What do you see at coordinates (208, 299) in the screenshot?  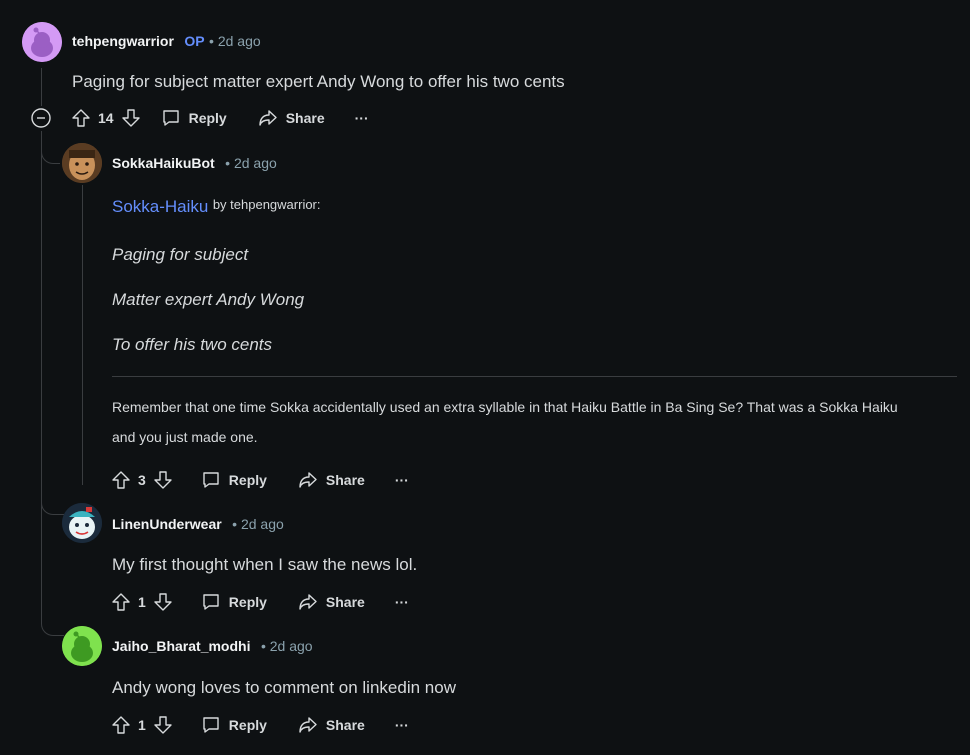 I see `haiku-line-2: Matter expert Andy Wong` at bounding box center [208, 299].